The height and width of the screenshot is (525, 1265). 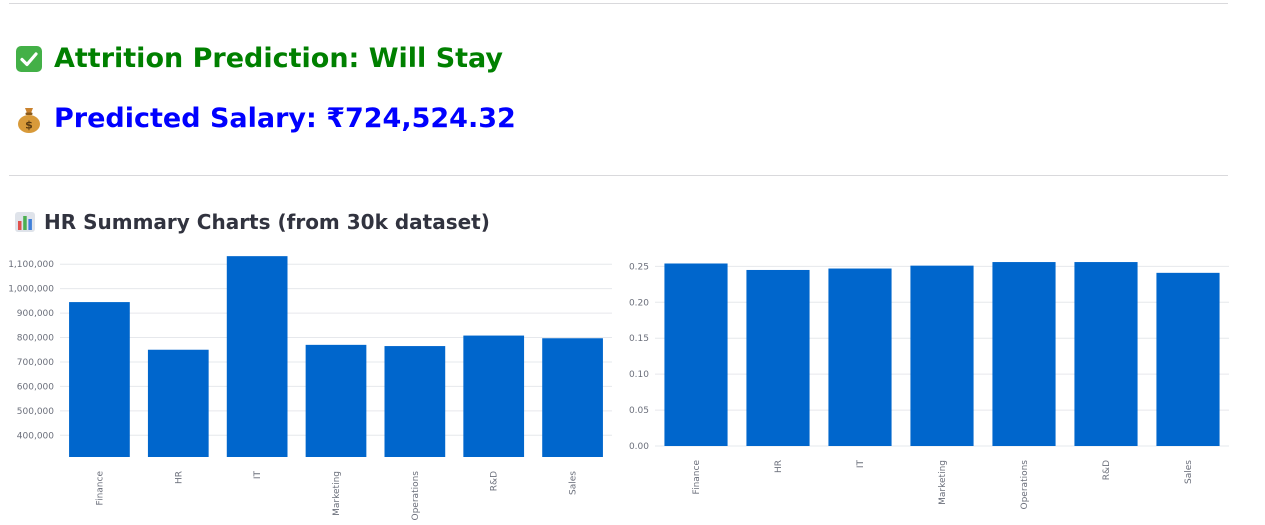 What do you see at coordinates (639, 267) in the screenshot?
I see `y-tick-label: 0.25` at bounding box center [639, 267].